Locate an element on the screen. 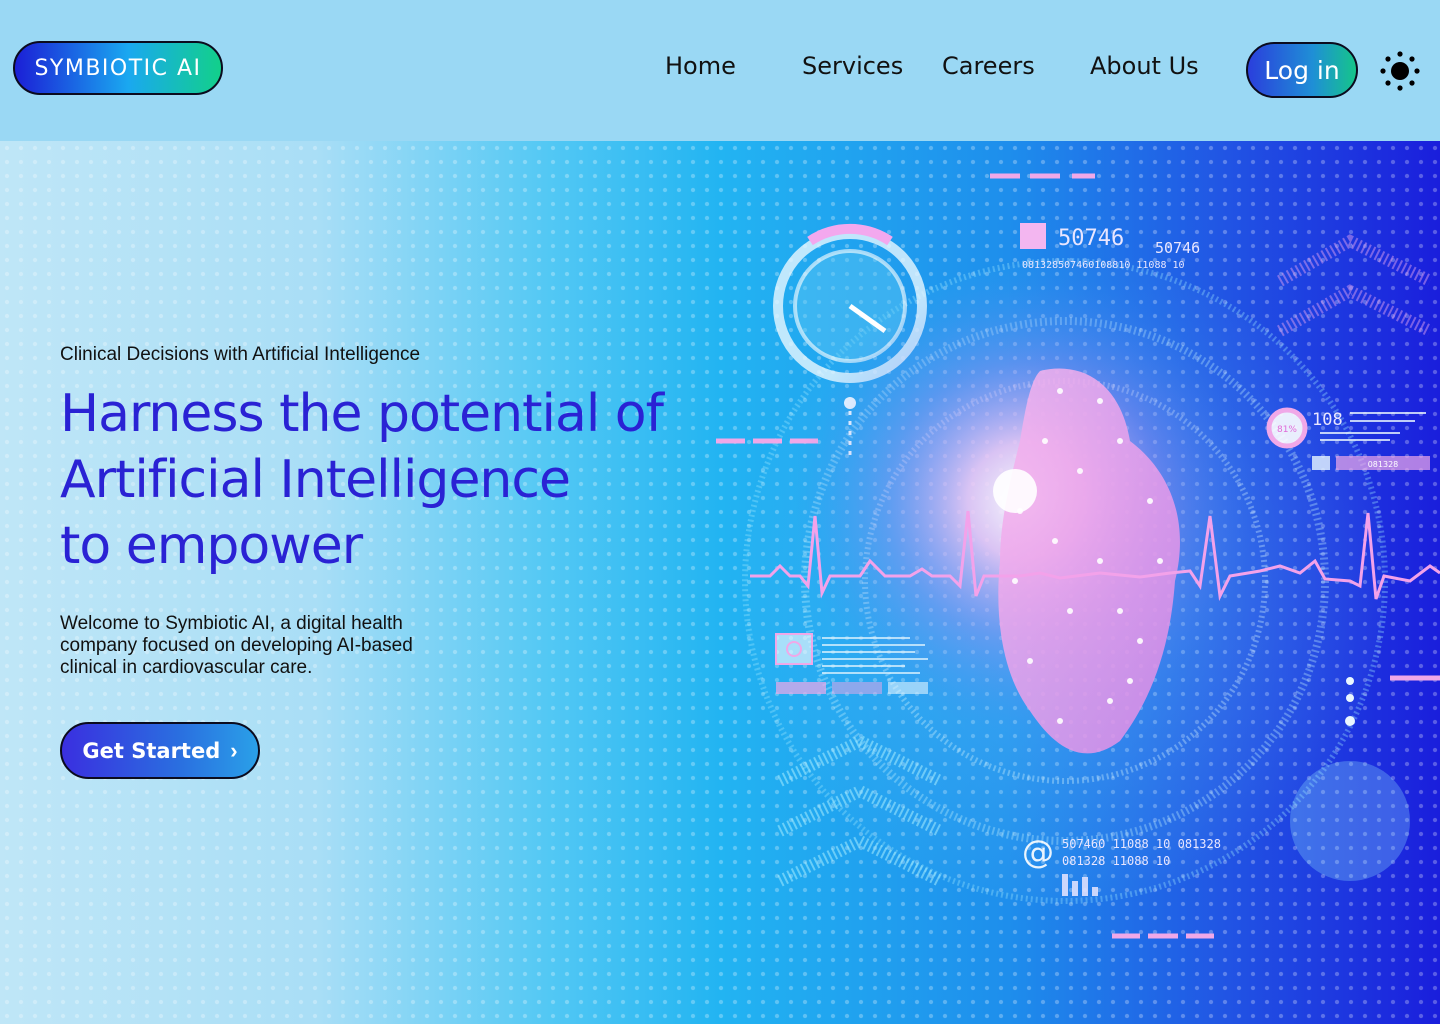 This screenshot has height=1024, width=1440. brand-logo: SYMBIOTIC AI is located at coordinates (118, 68).